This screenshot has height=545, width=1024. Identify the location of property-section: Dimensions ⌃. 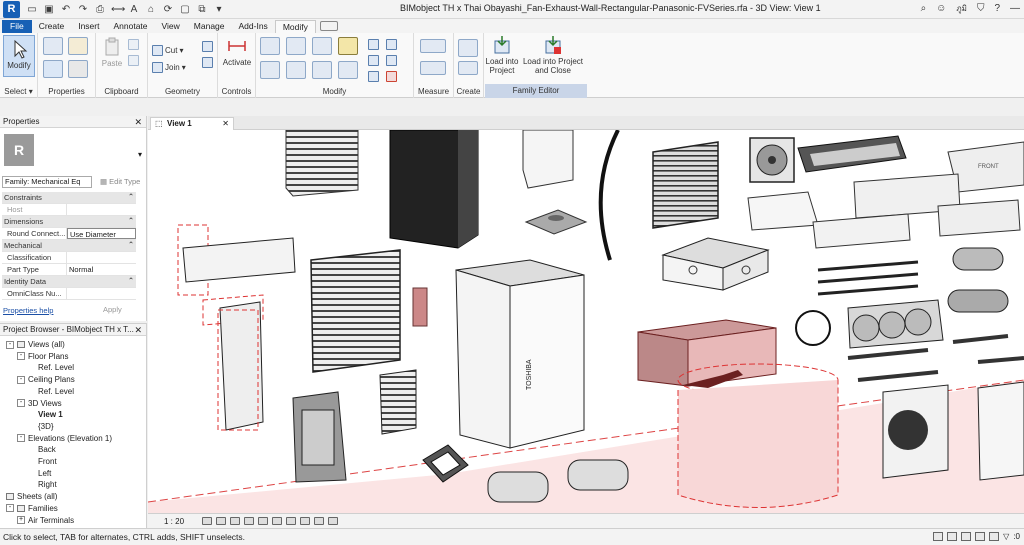
(69, 222).